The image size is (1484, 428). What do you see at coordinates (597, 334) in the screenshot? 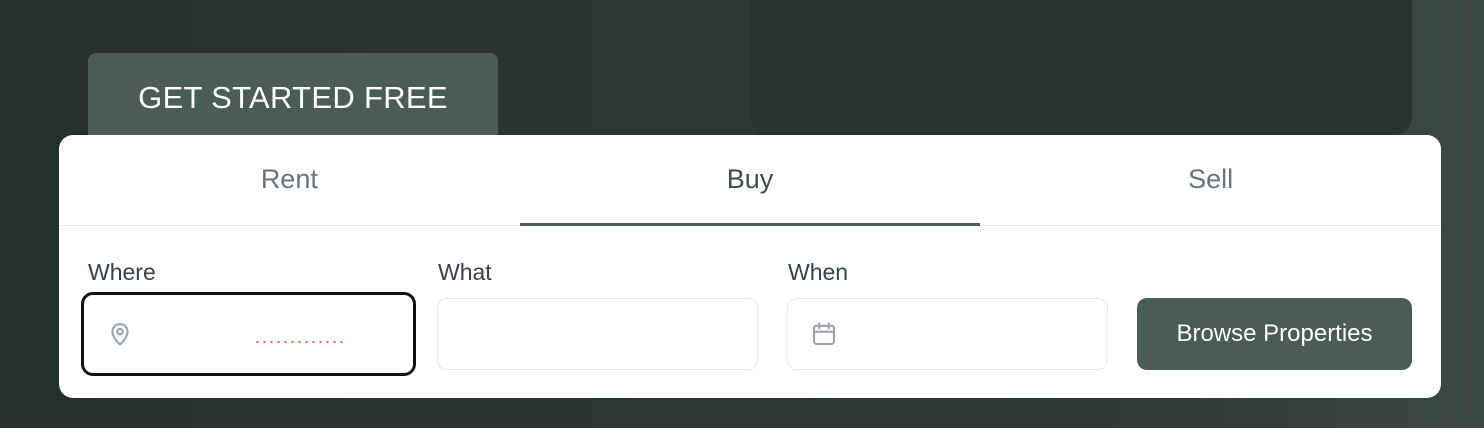
I see `what-input` at bounding box center [597, 334].